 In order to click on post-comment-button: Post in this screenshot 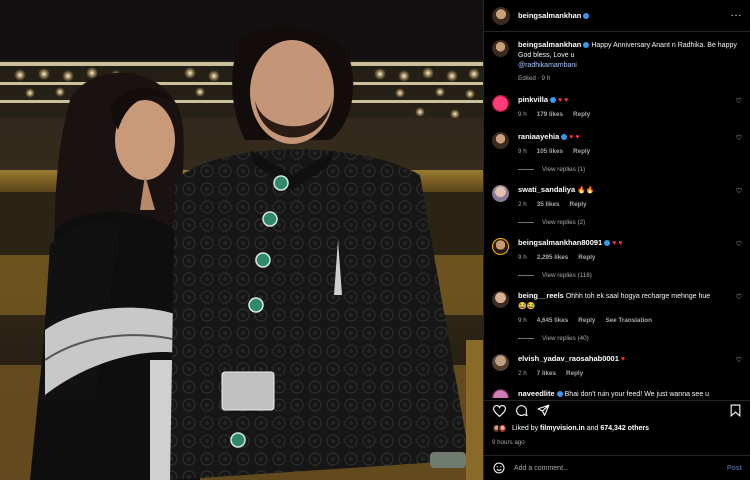, I will do `click(734, 468)`.